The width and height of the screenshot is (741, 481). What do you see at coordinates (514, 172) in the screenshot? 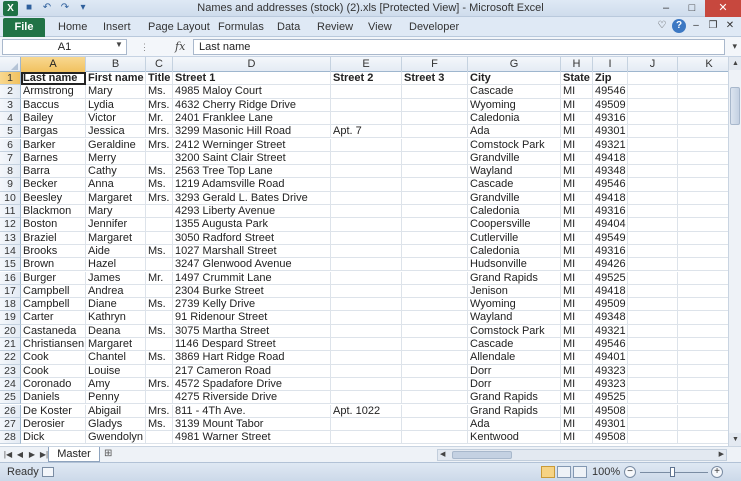
I see `cell: Wayland` at bounding box center [514, 172].